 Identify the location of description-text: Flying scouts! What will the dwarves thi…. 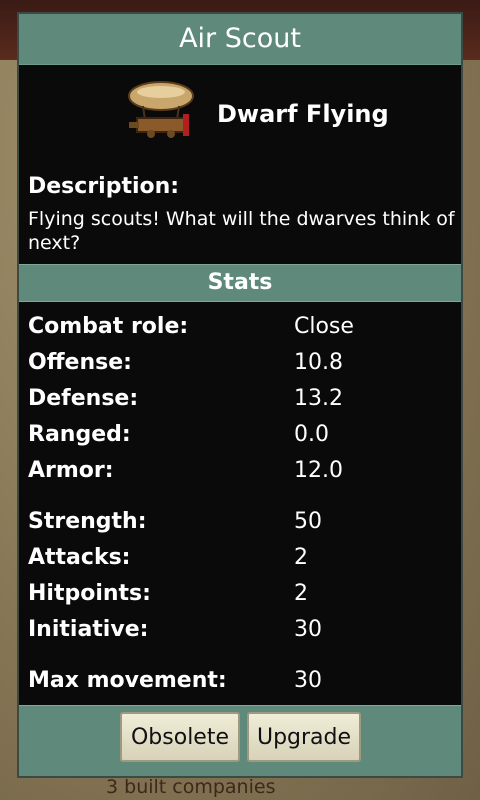
(241, 231).